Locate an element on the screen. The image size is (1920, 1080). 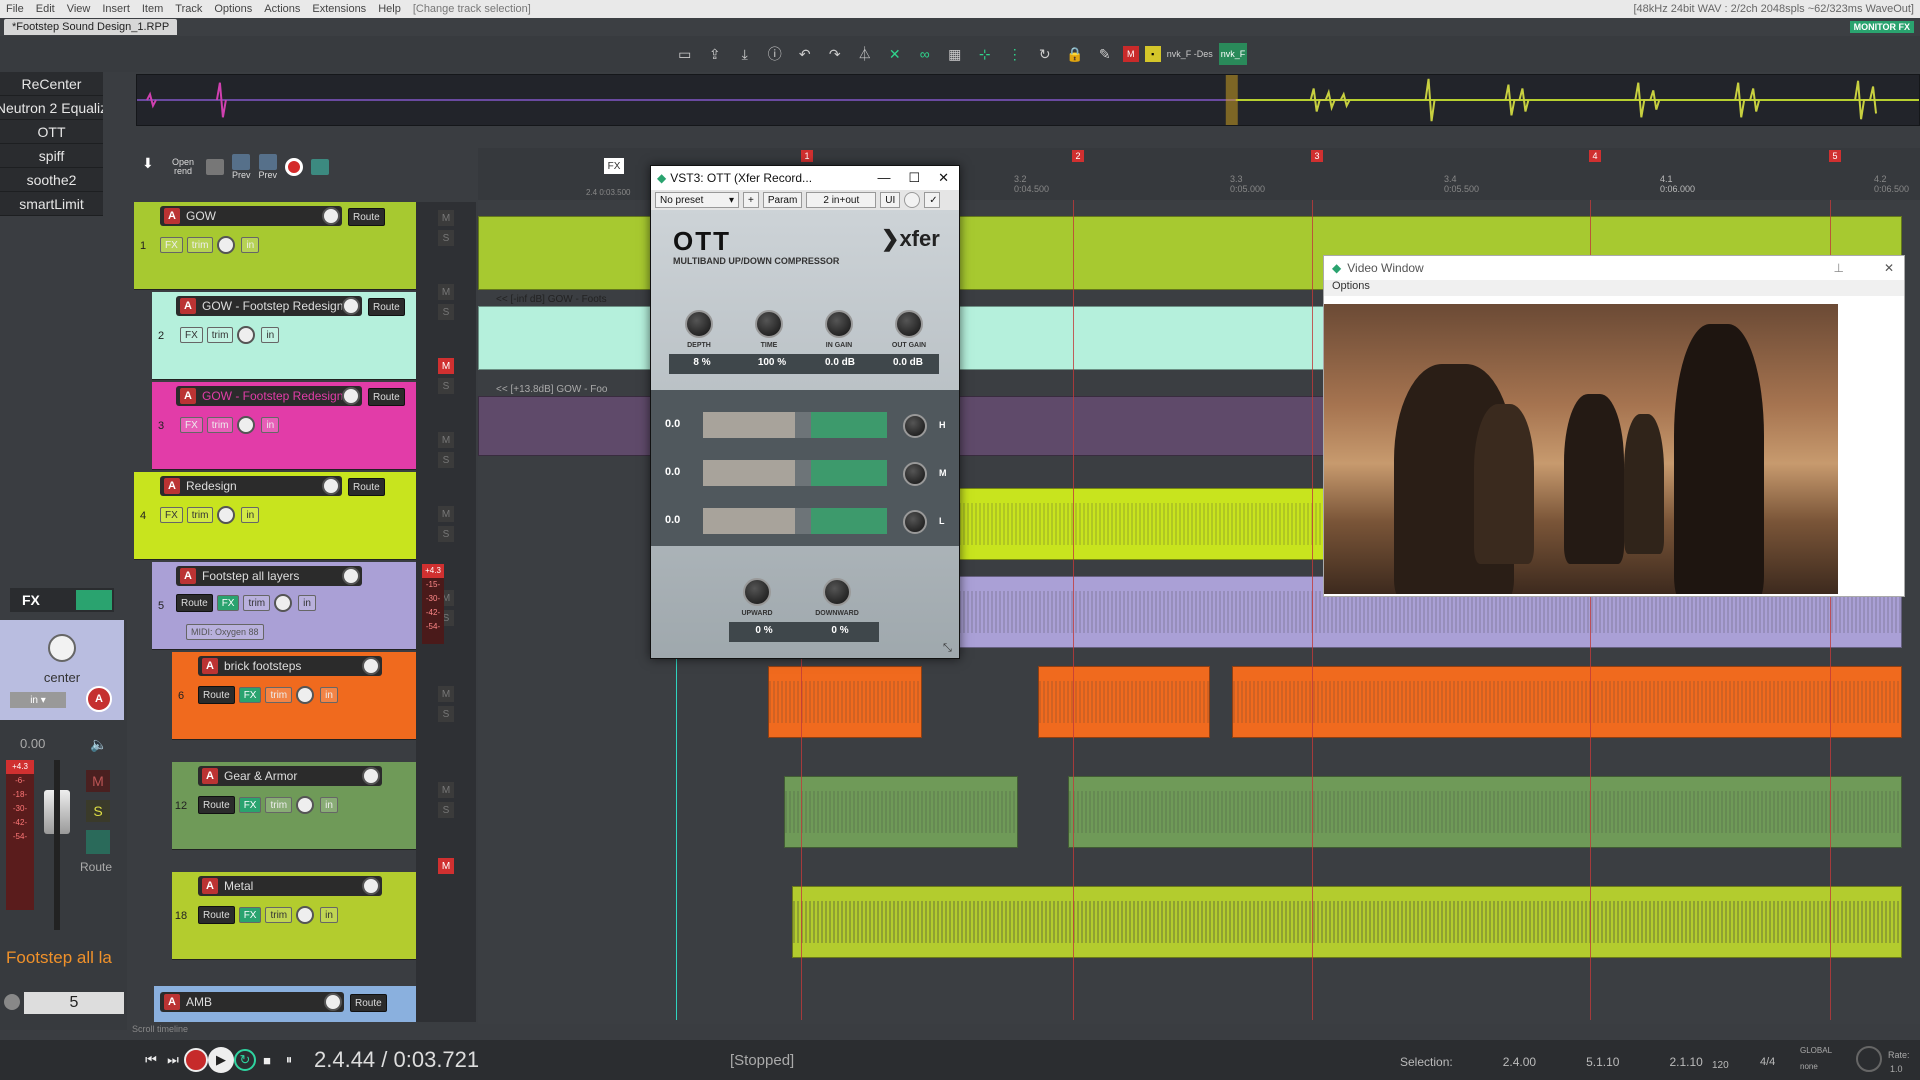
io-routing-button: 2 in+out is located at coordinates (841, 200).